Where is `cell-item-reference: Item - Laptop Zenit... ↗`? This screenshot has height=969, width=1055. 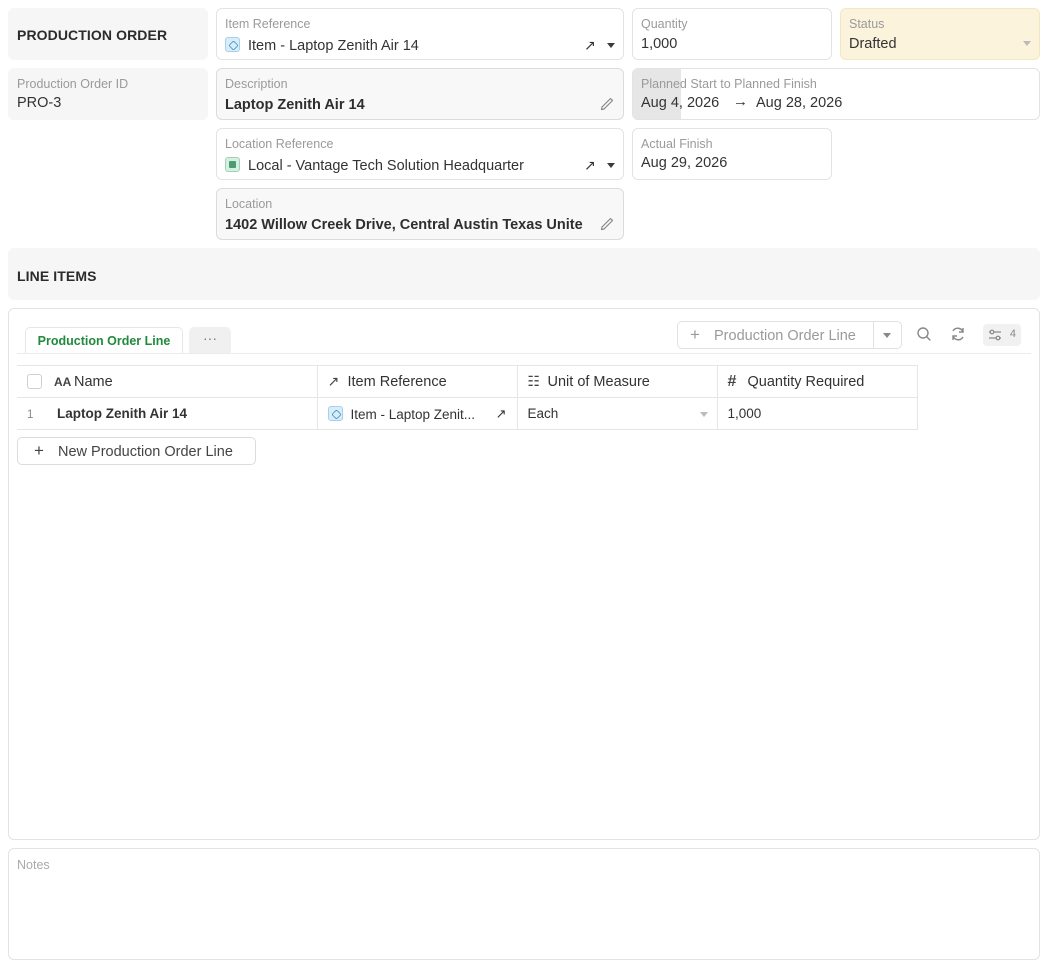 cell-item-reference: Item - Laptop Zenit... ↗ is located at coordinates (417, 413).